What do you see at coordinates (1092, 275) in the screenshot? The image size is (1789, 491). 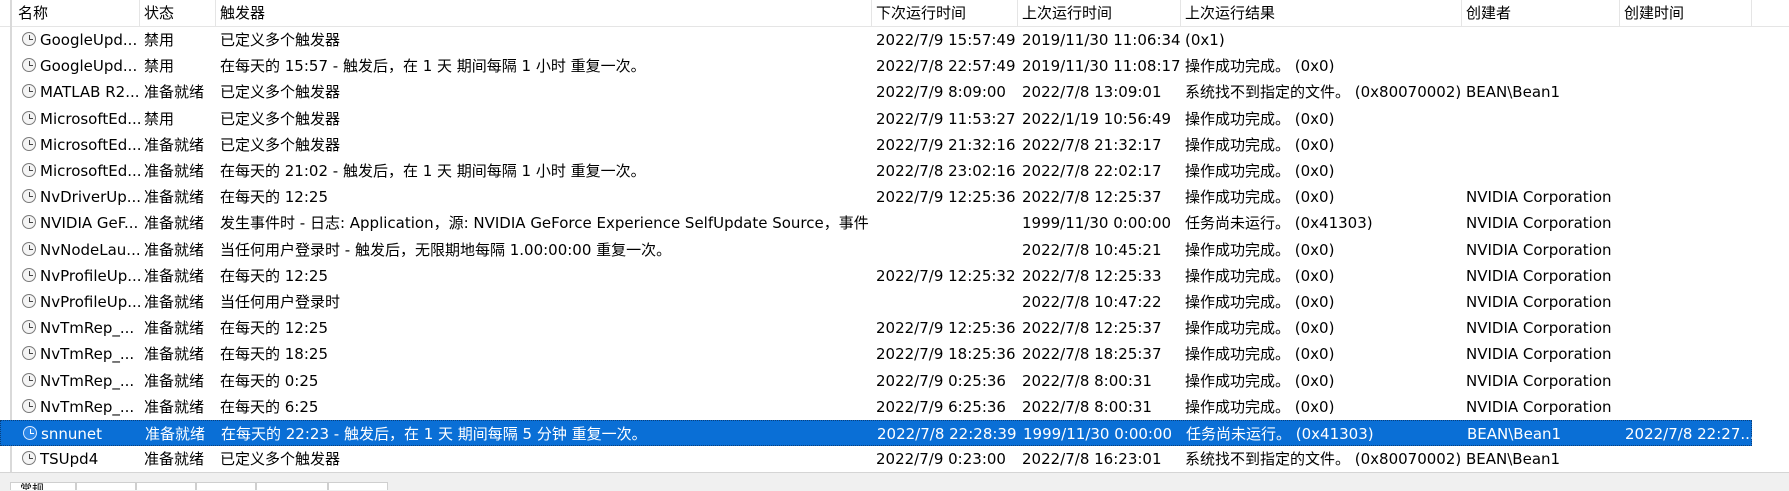 I see `last-run-cell: 2022/7/8 12:25:33` at bounding box center [1092, 275].